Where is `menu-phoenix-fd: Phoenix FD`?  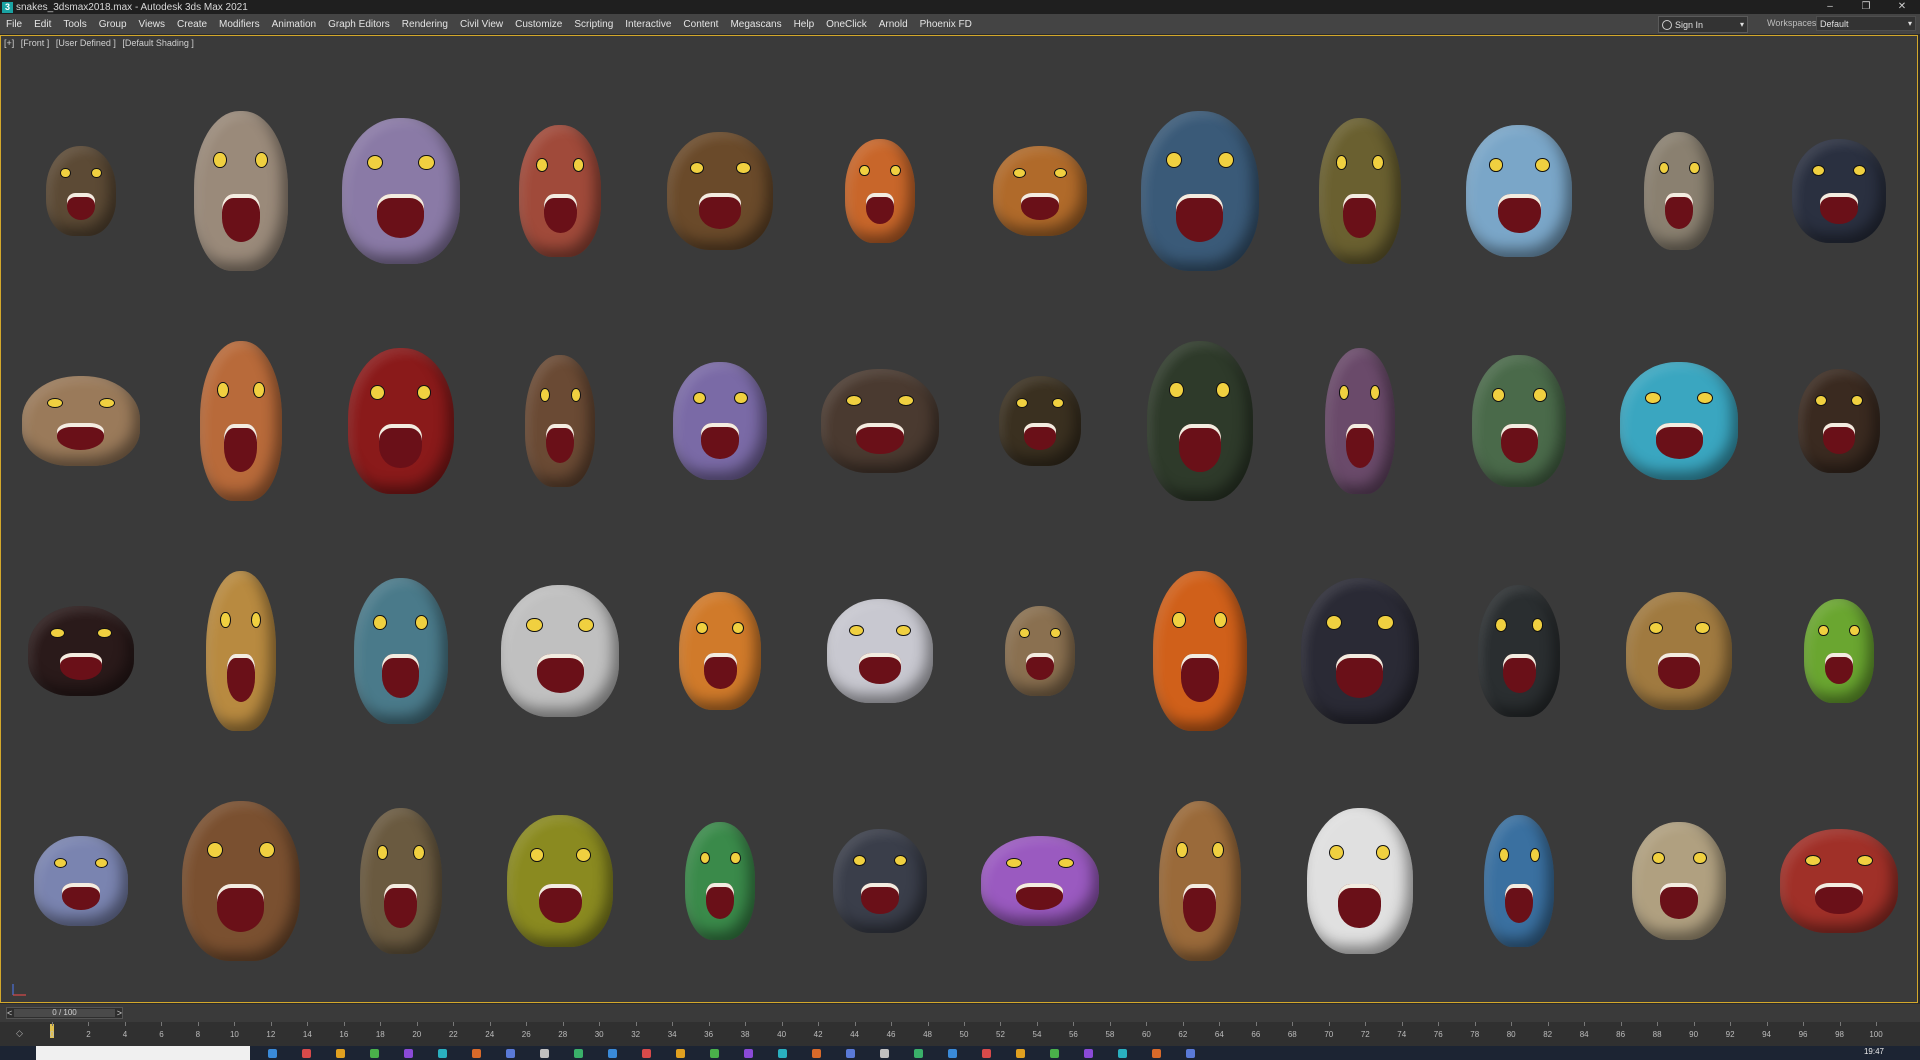 menu-phoenix-fd: Phoenix FD is located at coordinates (946, 24).